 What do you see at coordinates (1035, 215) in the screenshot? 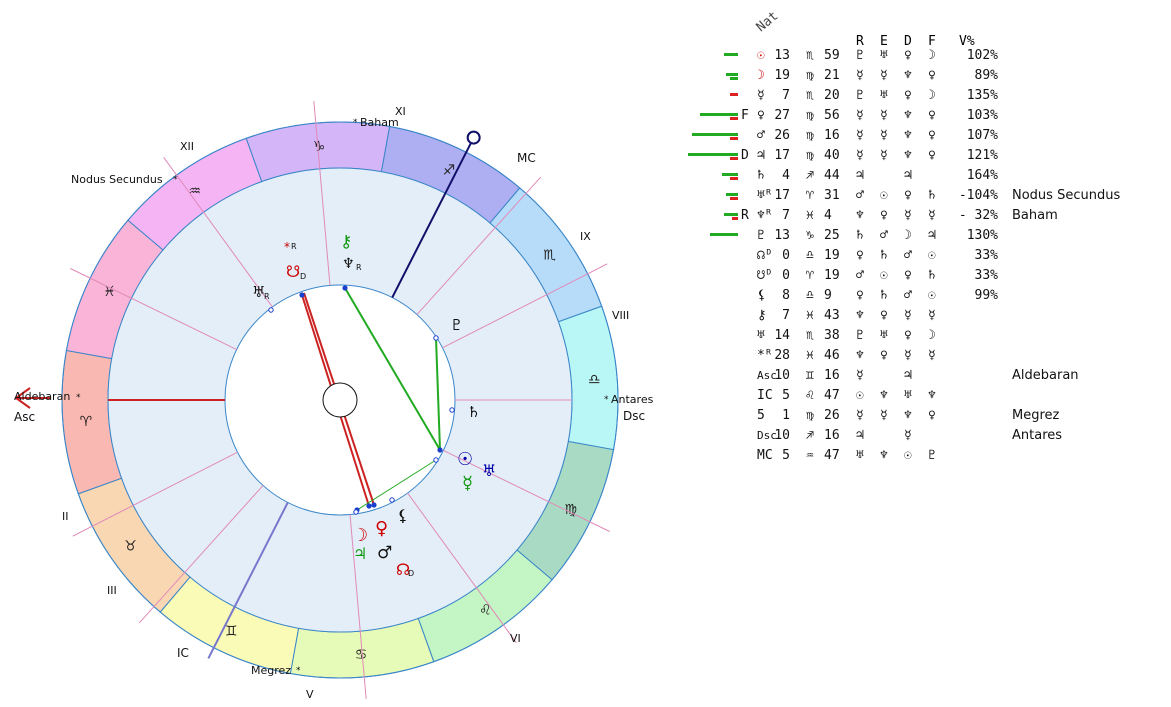
I see `row-star: Baham` at bounding box center [1035, 215].